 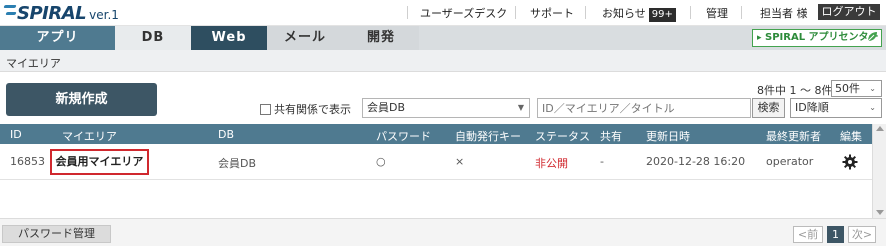 What do you see at coordinates (520, 107) in the screenshot?
I see `caret-down-icon: ▼` at bounding box center [520, 107].